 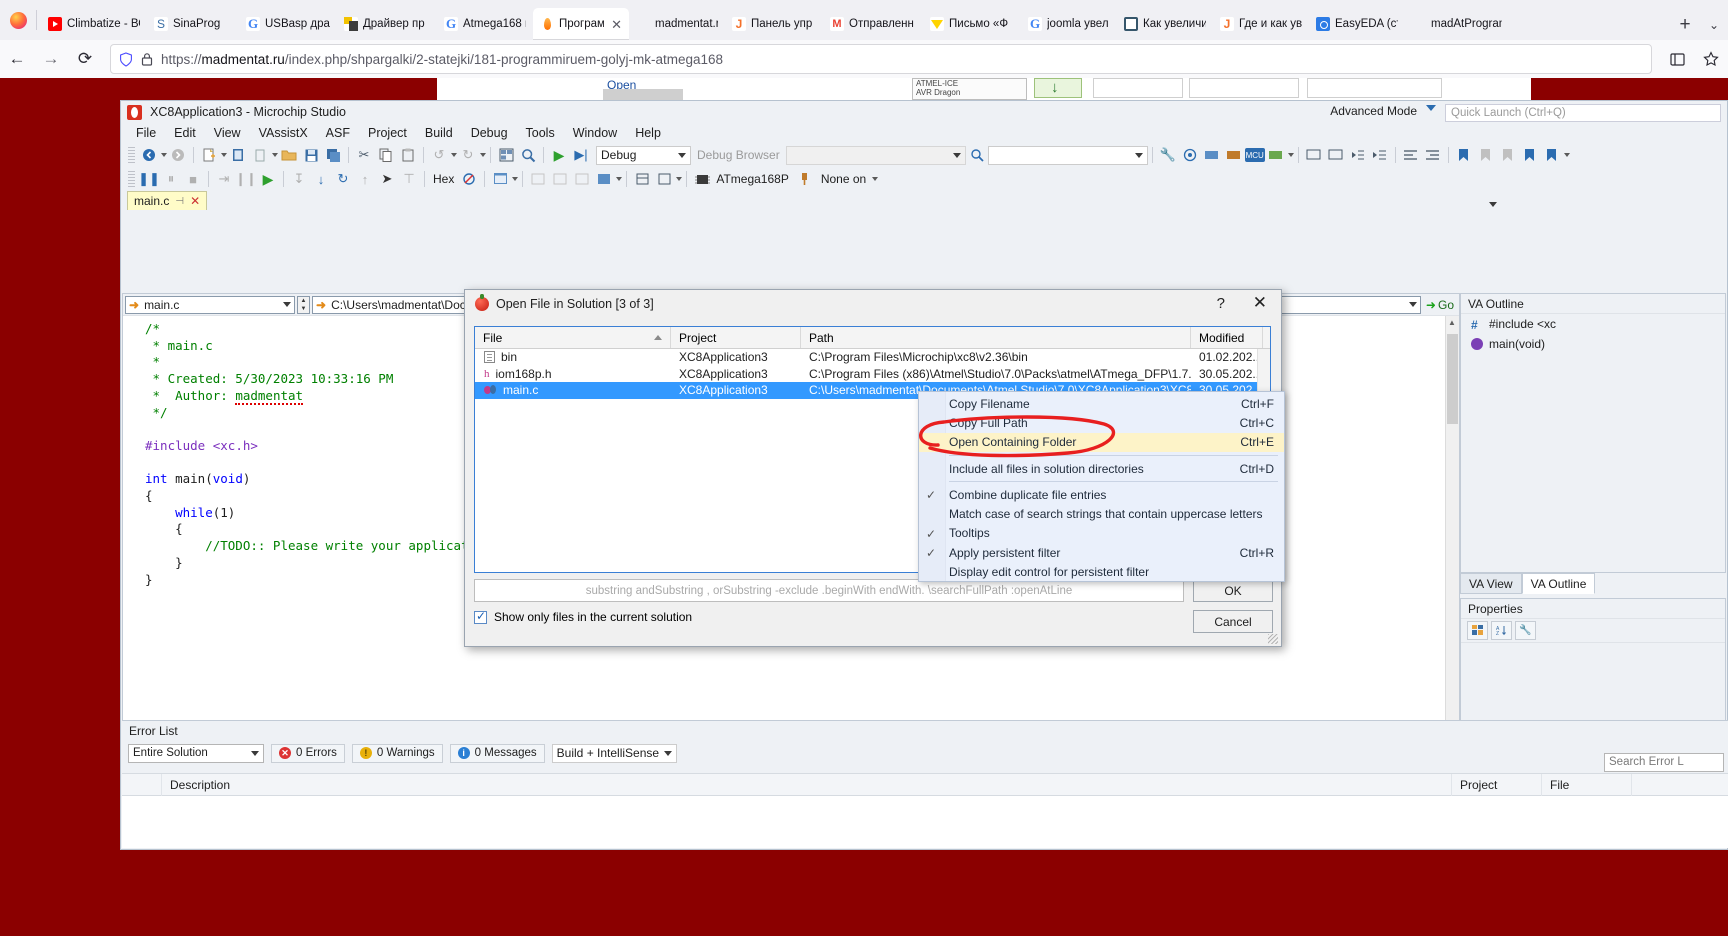 What do you see at coordinates (1234, 155) in the screenshot?
I see `fuses-icon` at bounding box center [1234, 155].